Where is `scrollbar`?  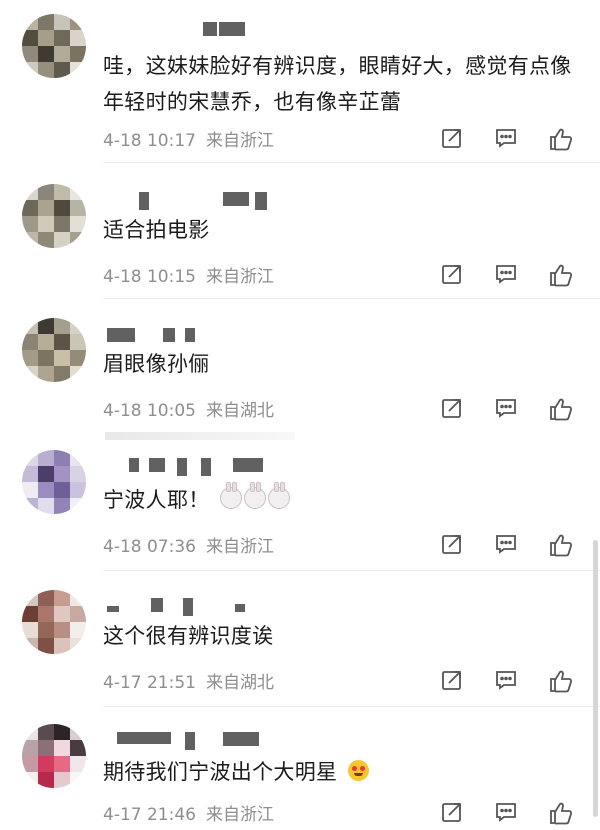 scrollbar is located at coordinates (595, 678).